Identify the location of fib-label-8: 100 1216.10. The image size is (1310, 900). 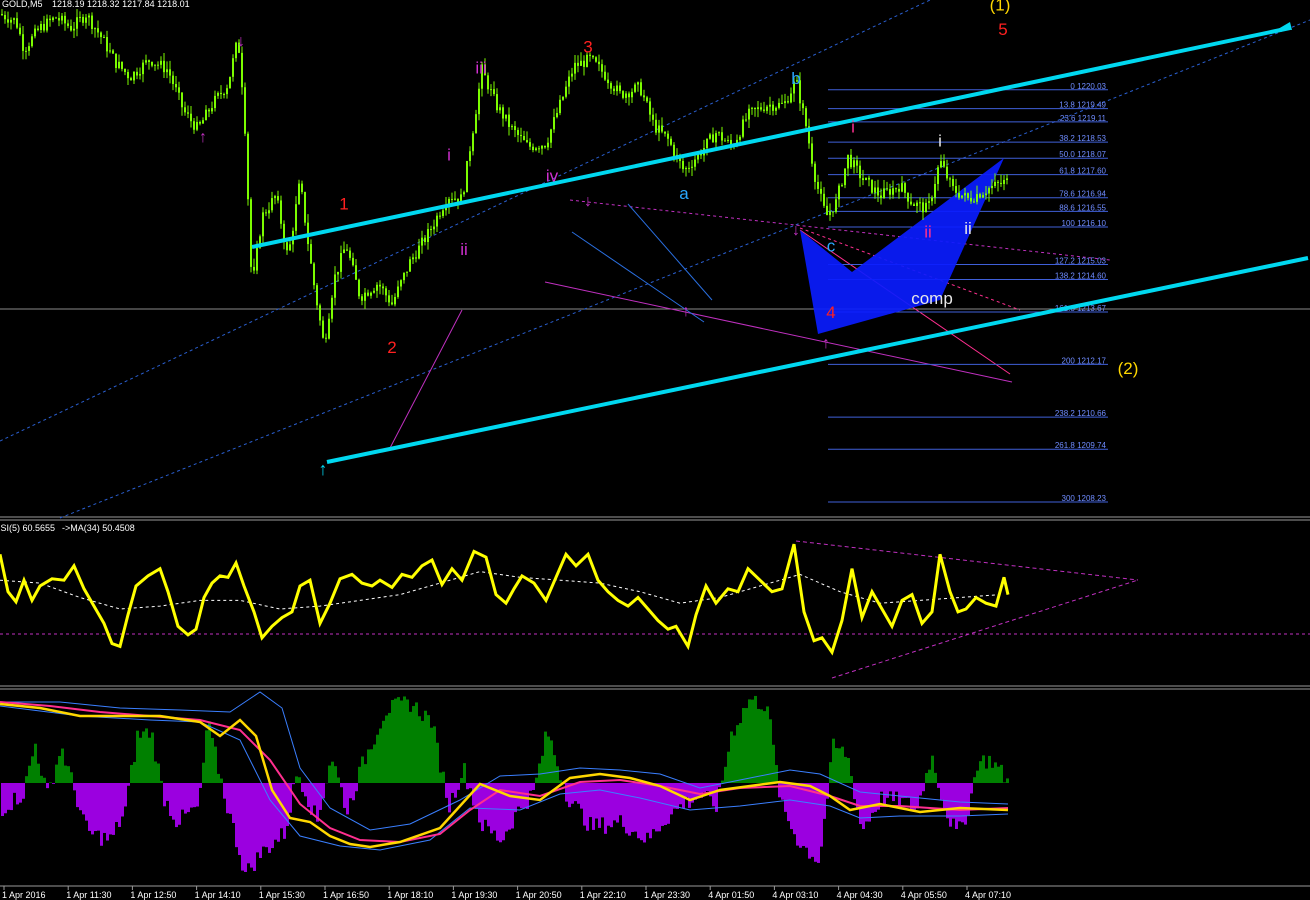
(1084, 223).